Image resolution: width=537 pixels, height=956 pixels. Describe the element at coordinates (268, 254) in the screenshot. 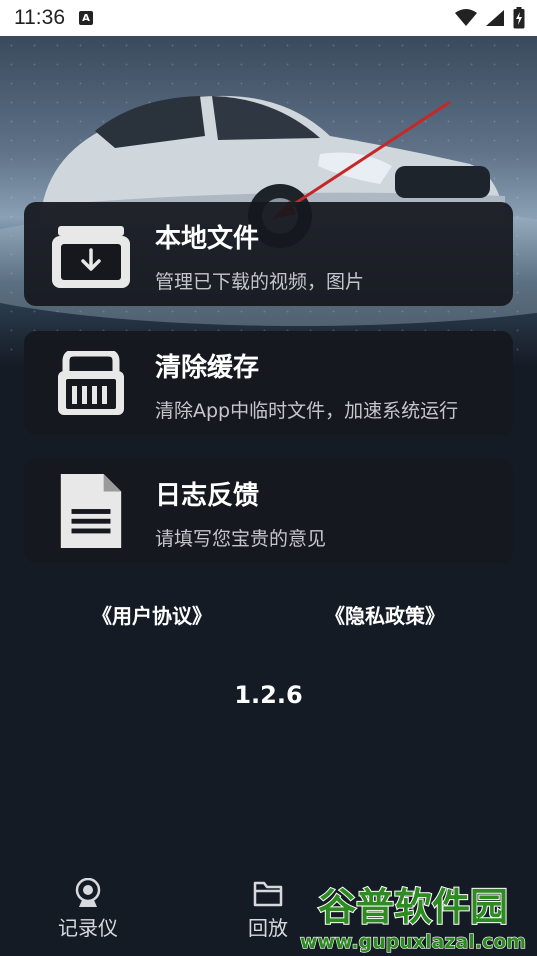

I see `menu-card-local-files: 本地文件 管理已下载的视频，图片` at that location.